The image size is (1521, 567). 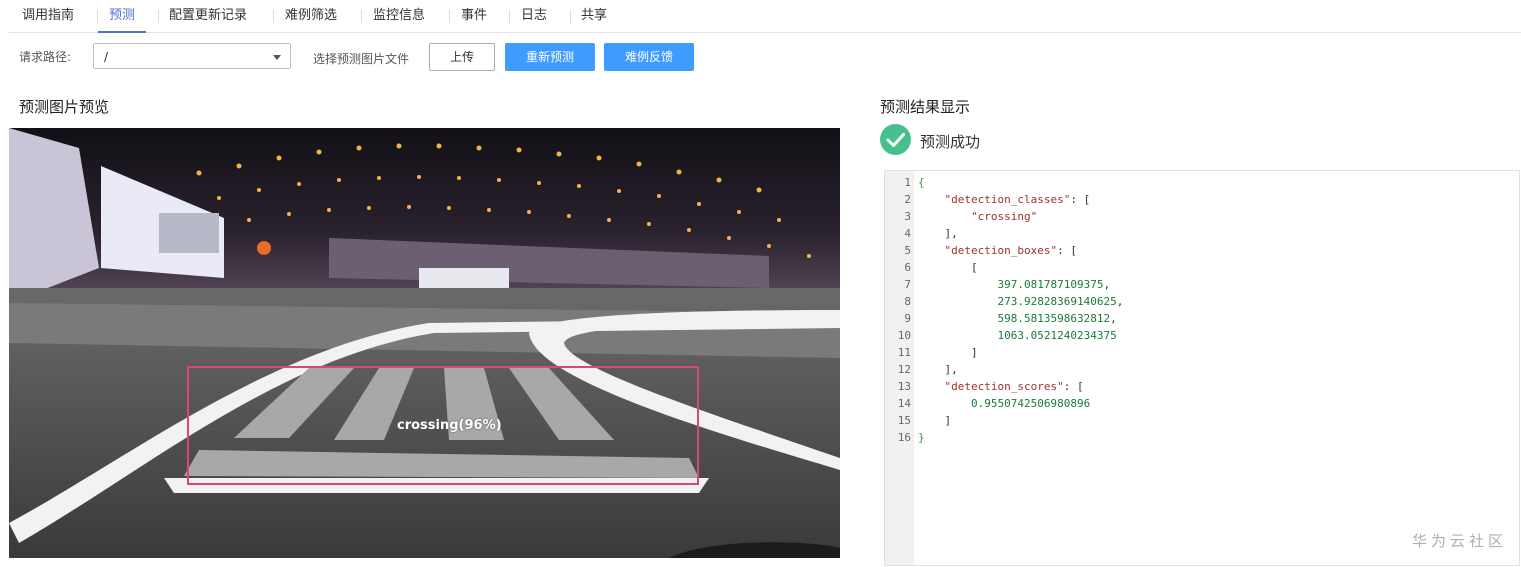 What do you see at coordinates (907, 182) in the screenshot?
I see `line-number: 1` at bounding box center [907, 182].